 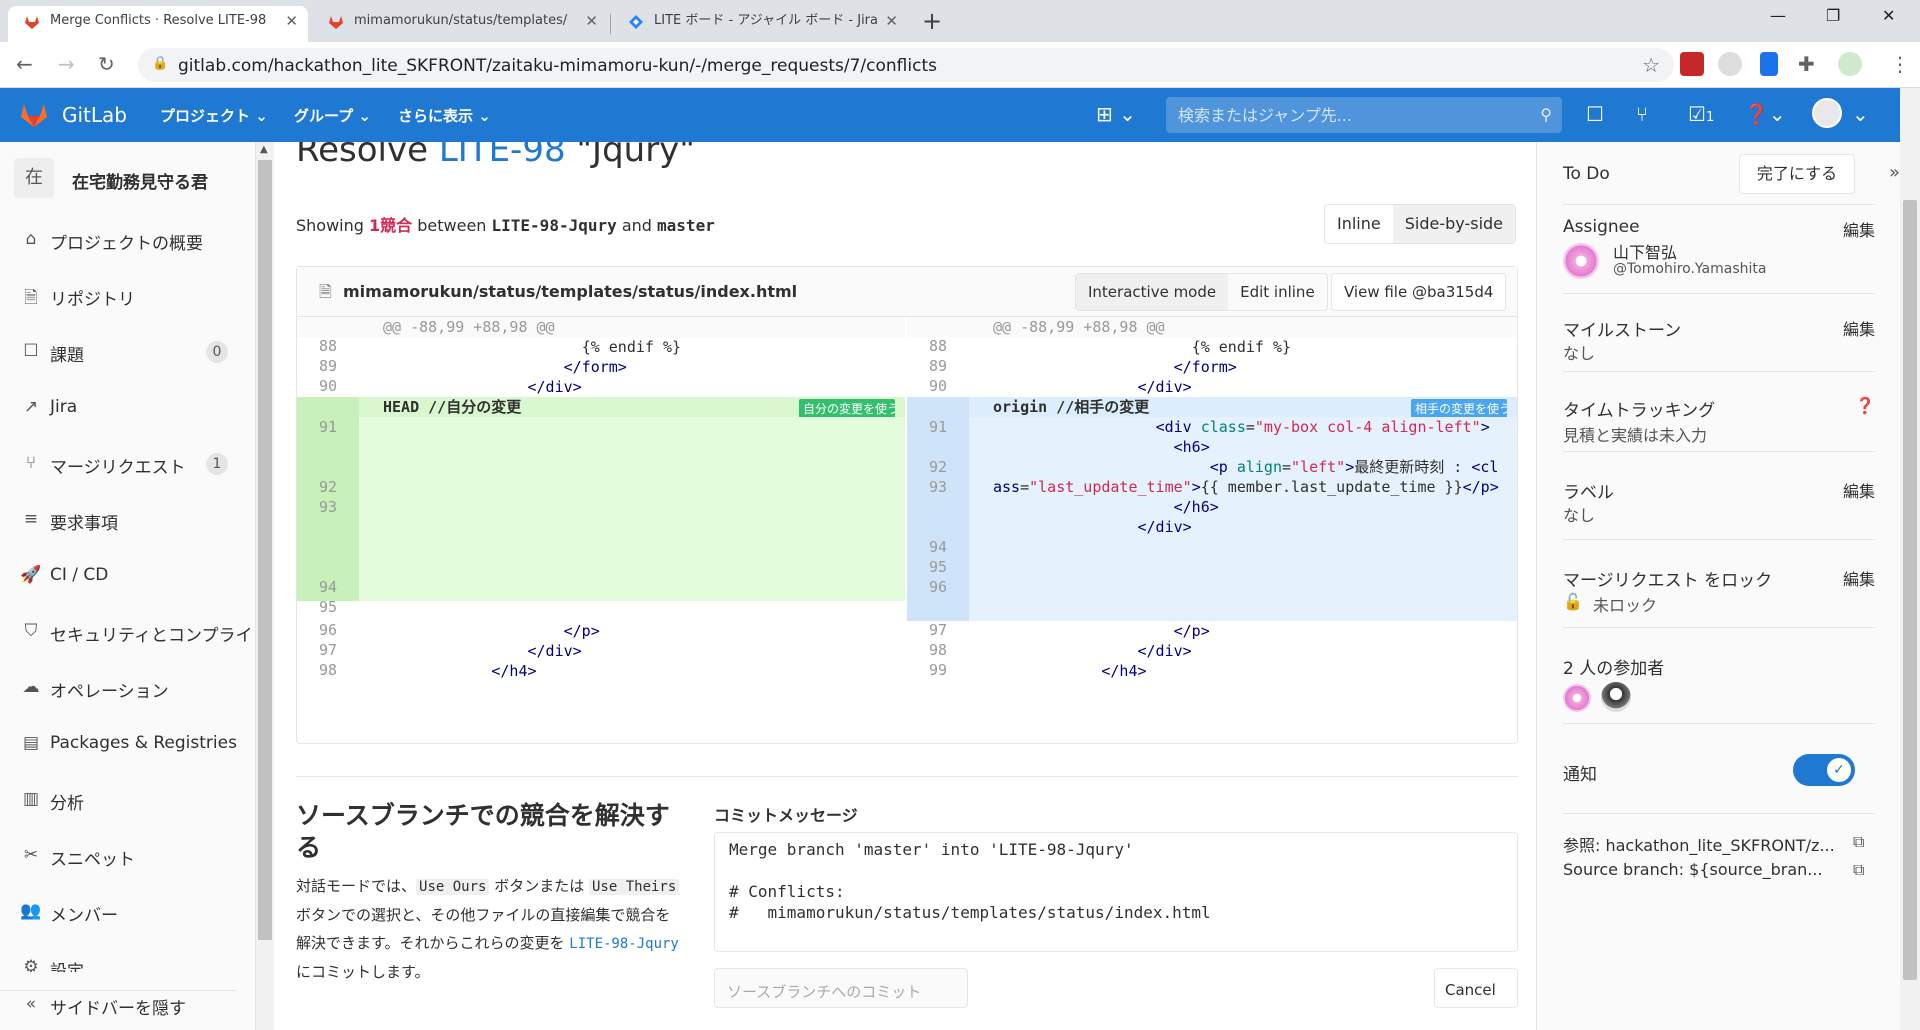 I want to click on gitlab-brand: GitLab, so click(x=94, y=115).